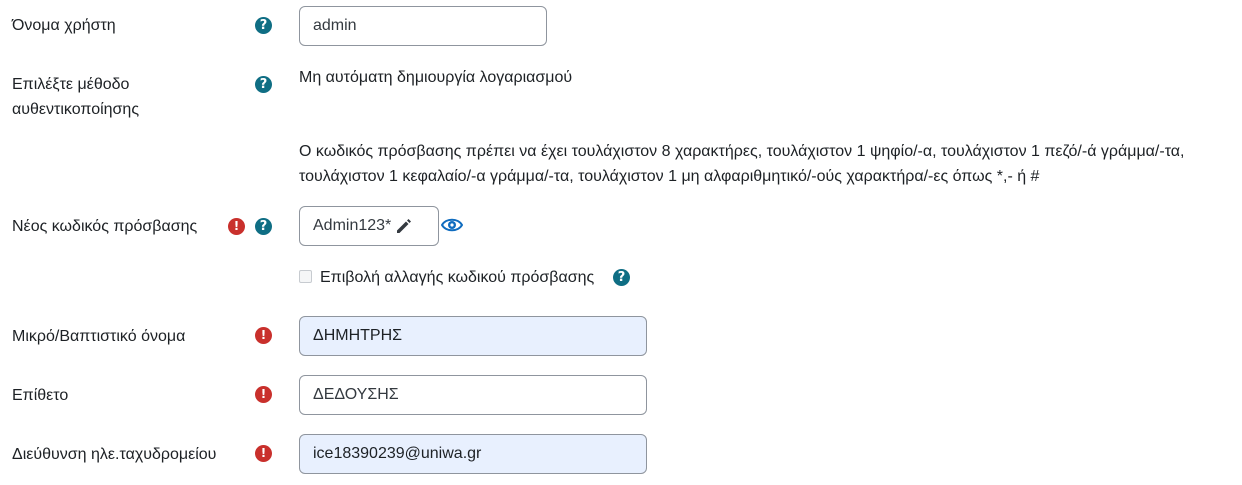 The image size is (1242, 485). What do you see at coordinates (356, 394) in the screenshot?
I see `lastname-value: ΔΕΔΟΥΣΗΣ` at bounding box center [356, 394].